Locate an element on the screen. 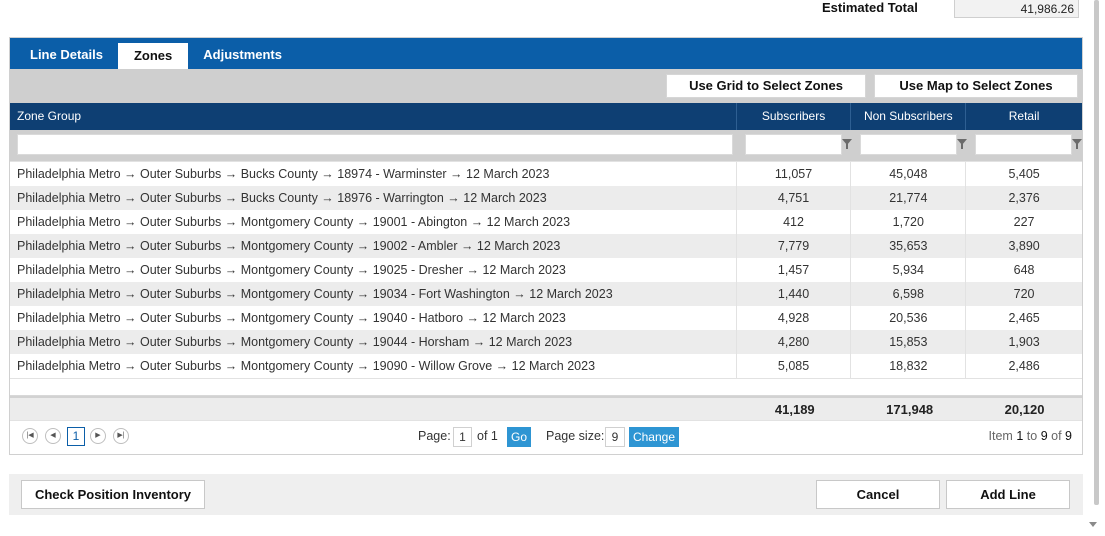 The image size is (1105, 536). retail-total: 20,120 is located at coordinates (1024, 409).